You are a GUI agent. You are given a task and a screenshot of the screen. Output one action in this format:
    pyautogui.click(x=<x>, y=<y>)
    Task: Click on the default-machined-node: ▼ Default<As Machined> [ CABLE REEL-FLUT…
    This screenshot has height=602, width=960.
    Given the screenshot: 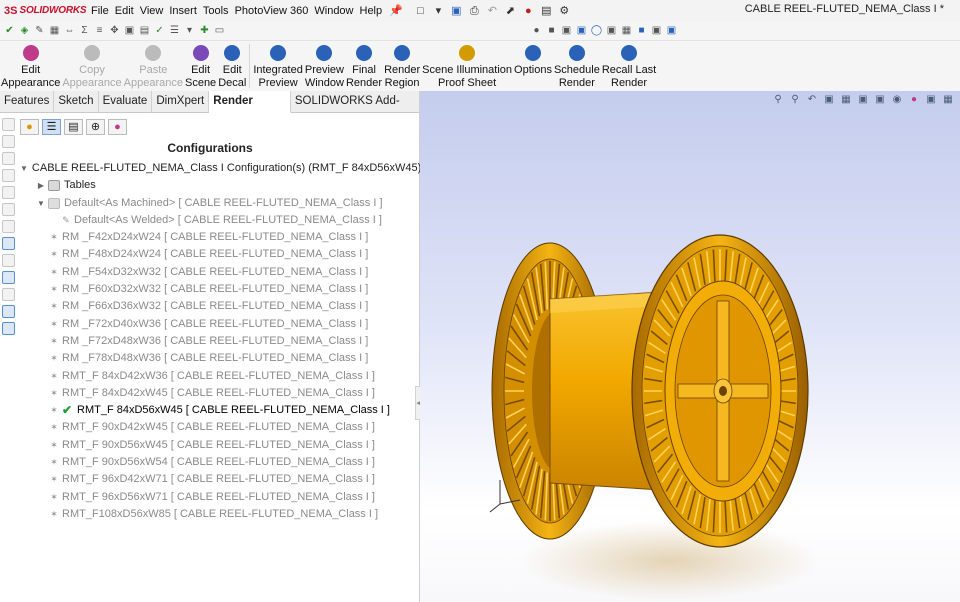 What is the action you would take?
    pyautogui.click(x=218, y=203)
    